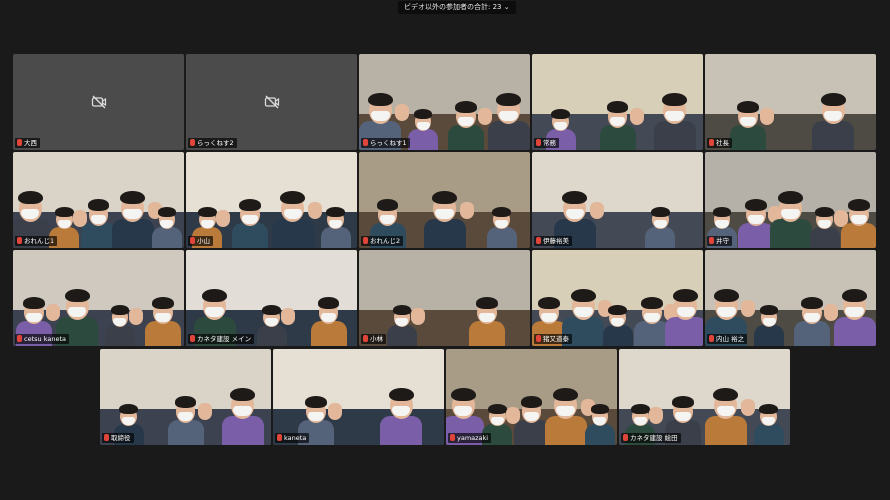 The image size is (890, 500). I want to click on participant-tile: 常務, so click(617, 102).